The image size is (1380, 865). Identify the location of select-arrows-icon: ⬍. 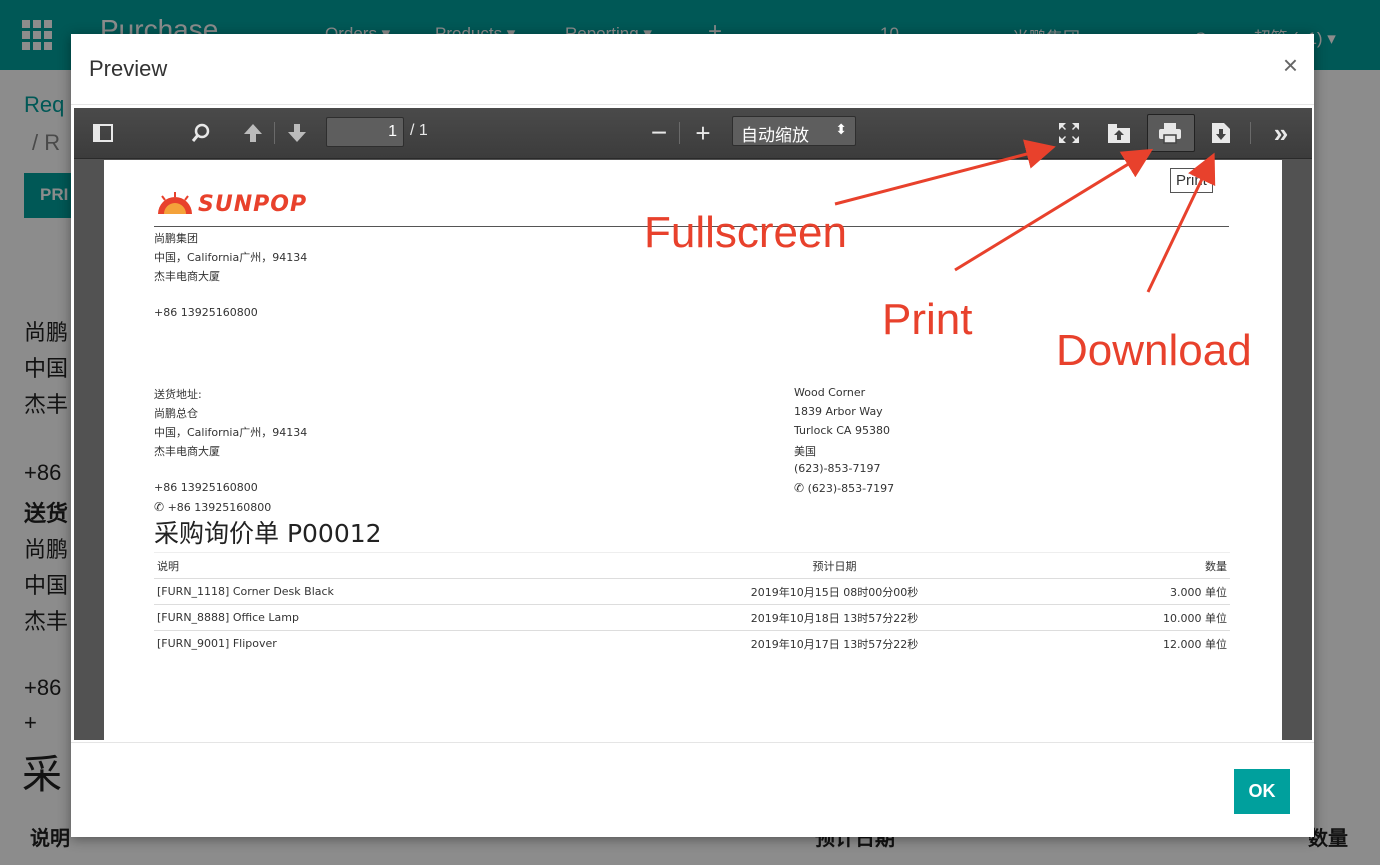
(841, 129).